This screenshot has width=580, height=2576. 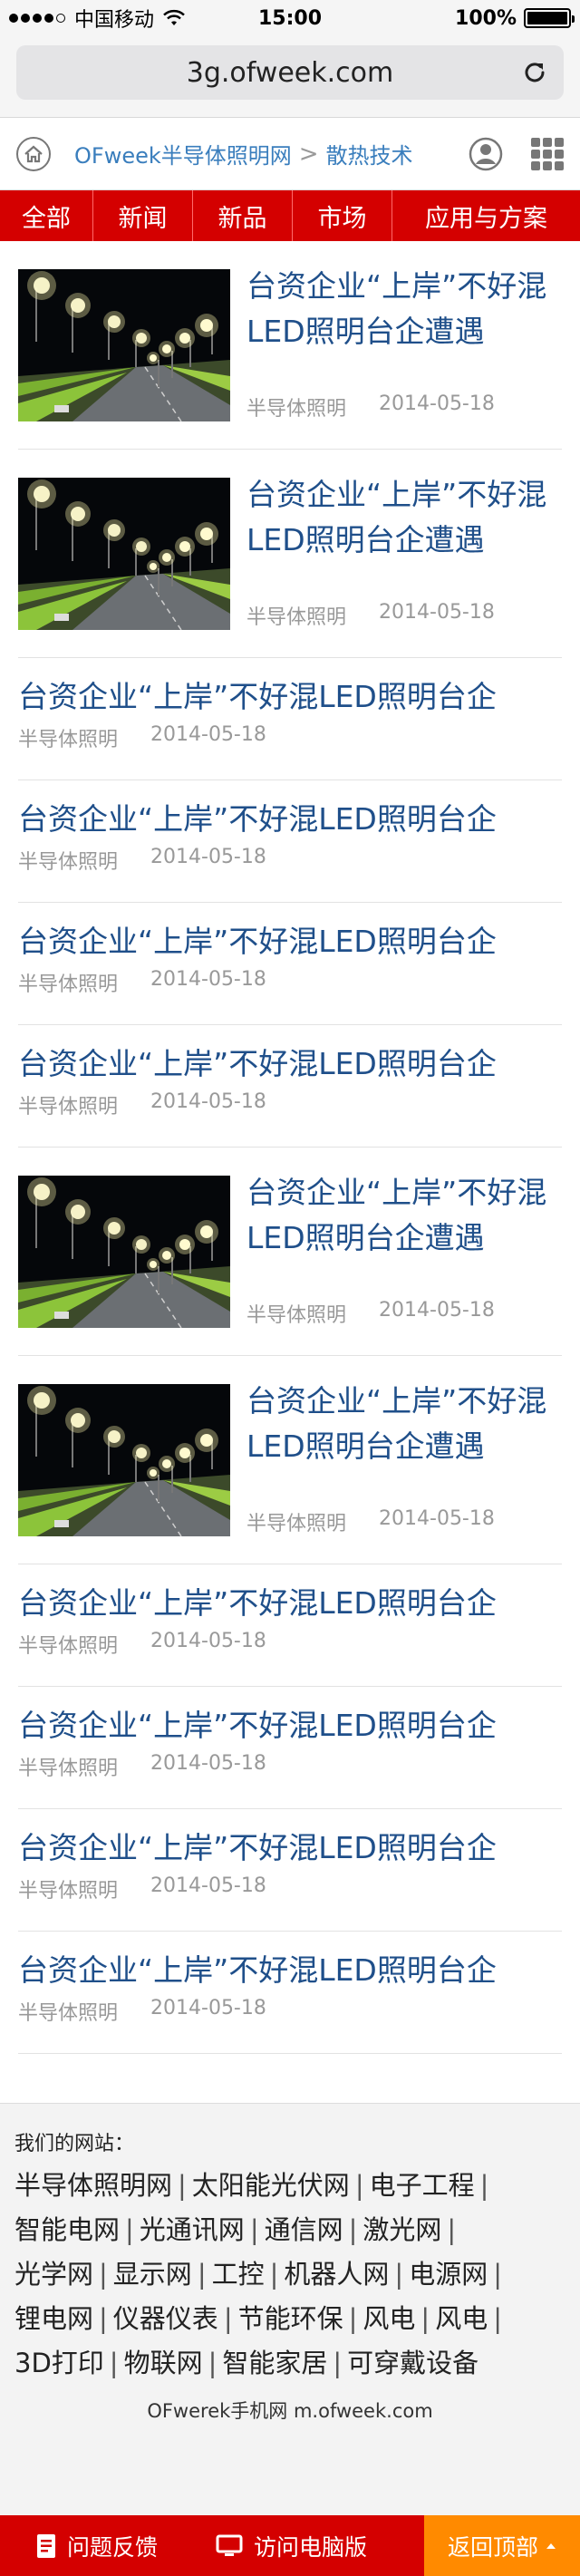 I want to click on footer-site-link: 工控, so click(x=238, y=2274).